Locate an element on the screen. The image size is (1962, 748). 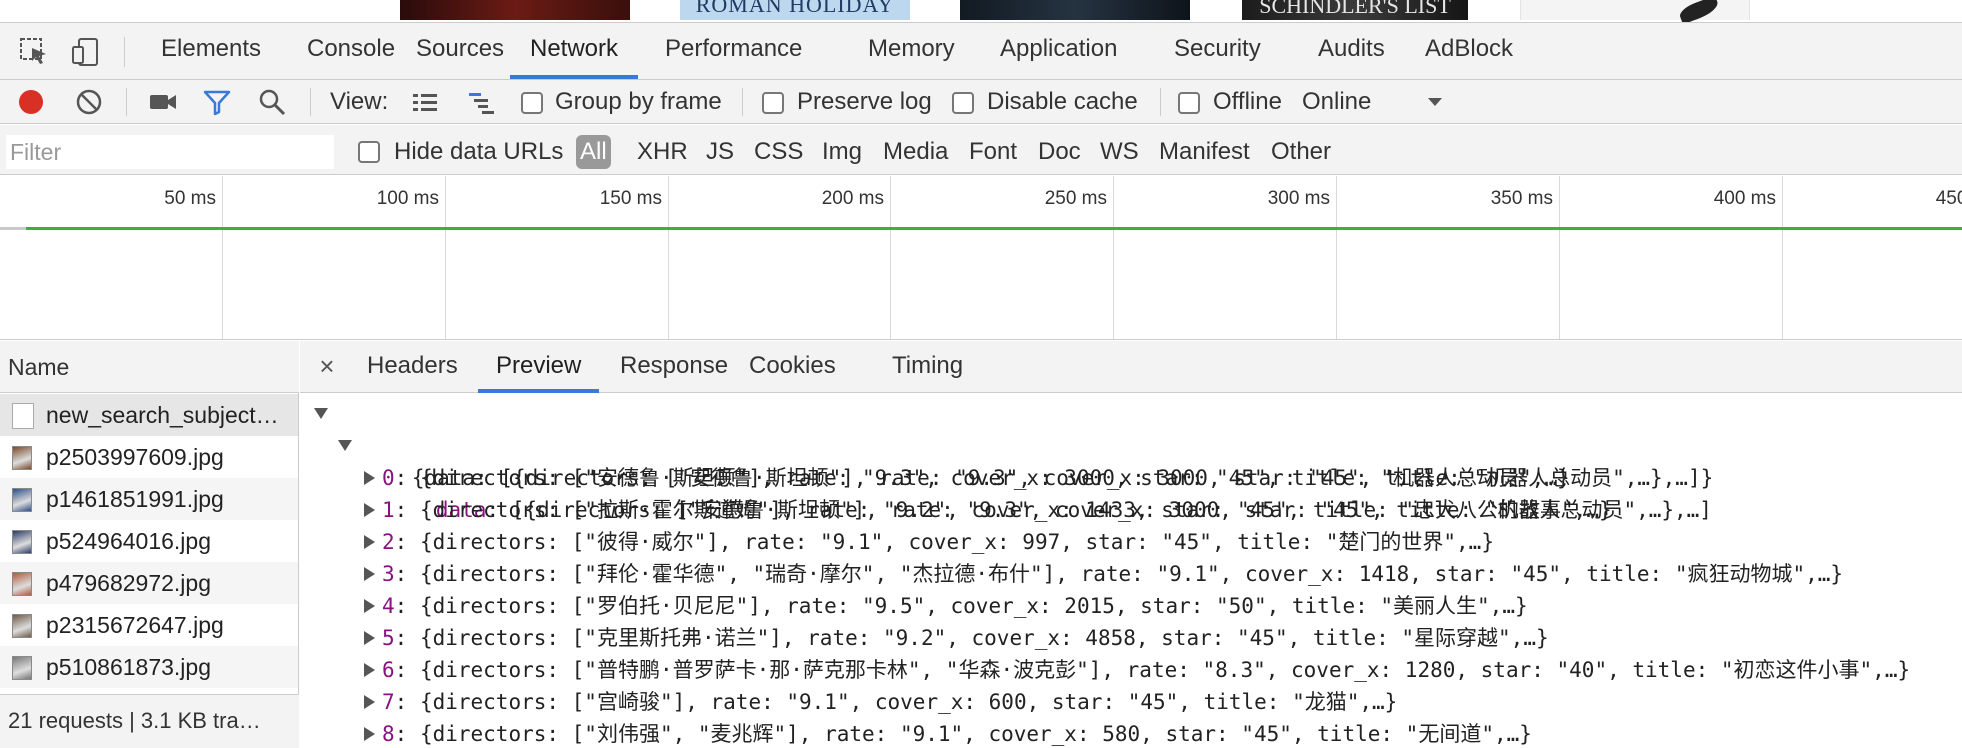
hide-data-urls-label: Hide data URLs is located at coordinates (479, 151).